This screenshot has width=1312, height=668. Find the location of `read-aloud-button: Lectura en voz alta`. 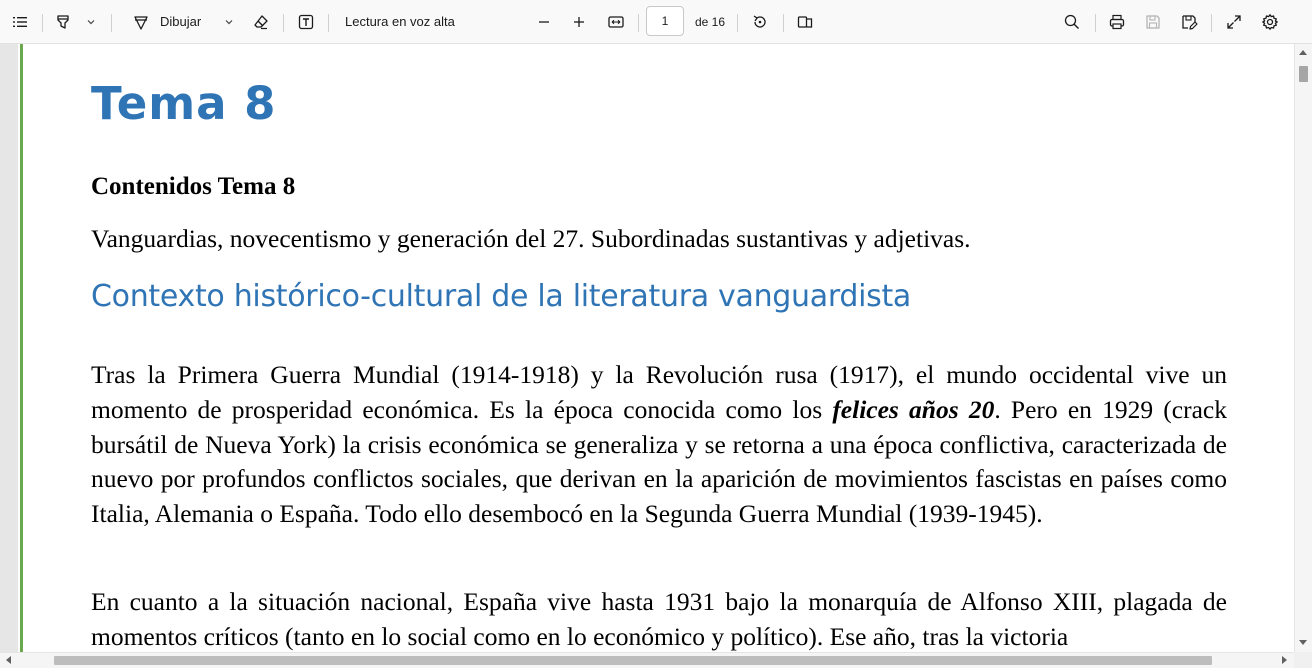

read-aloud-button: Lectura en voz alta is located at coordinates (400, 22).